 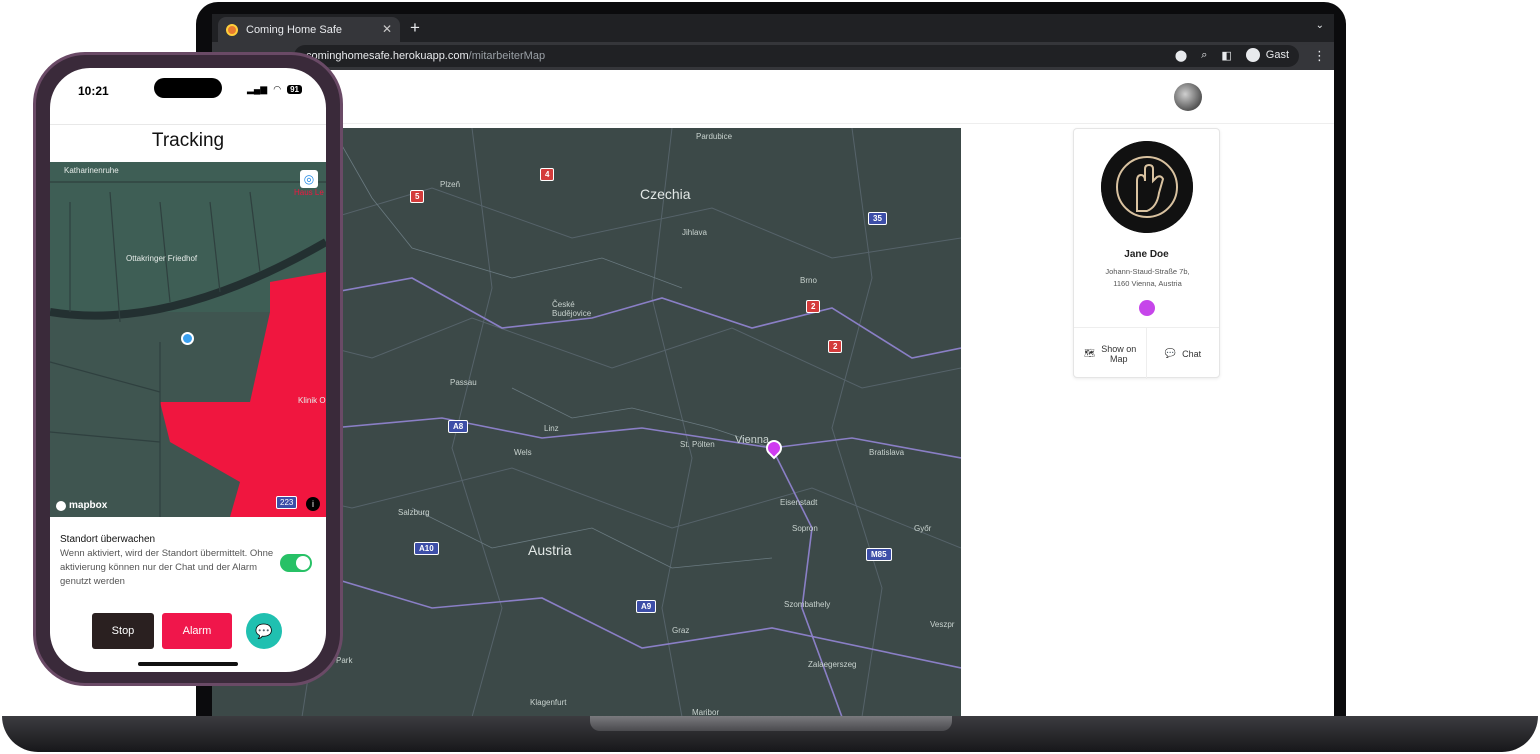 I want to click on alarm-button: Alarm, so click(x=197, y=631).